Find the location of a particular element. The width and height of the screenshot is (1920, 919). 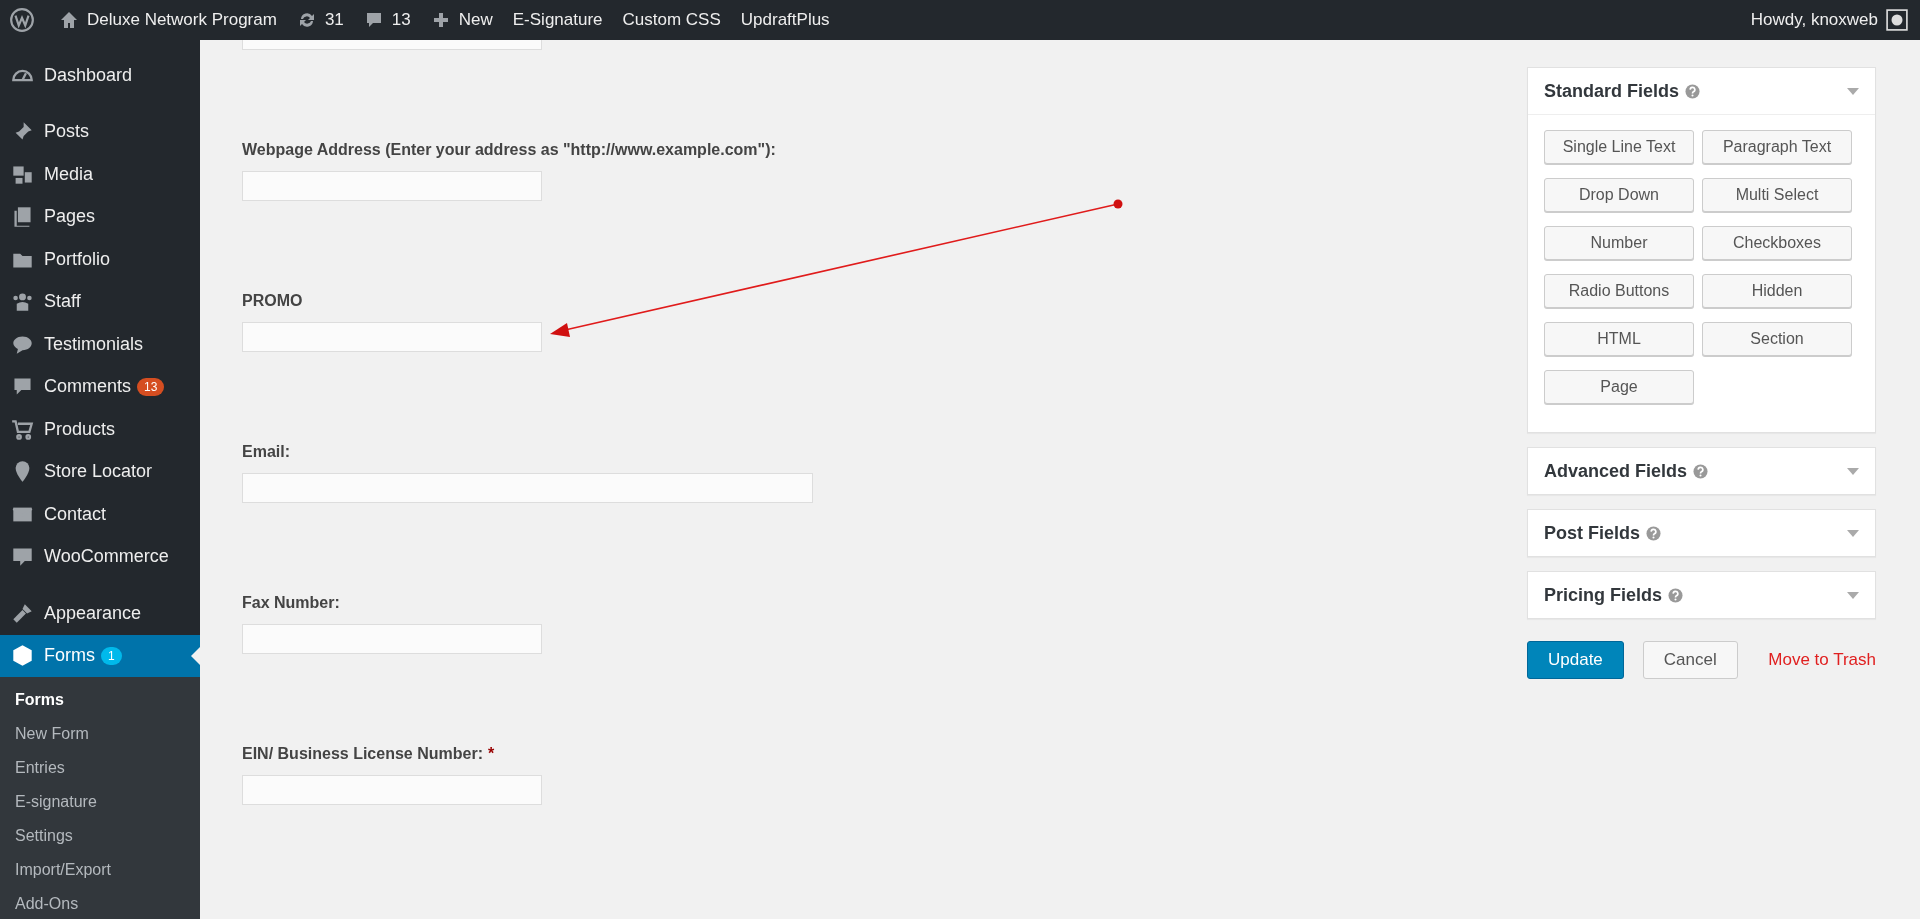

field-label: EIN/ Business License Number: * is located at coordinates (368, 754).